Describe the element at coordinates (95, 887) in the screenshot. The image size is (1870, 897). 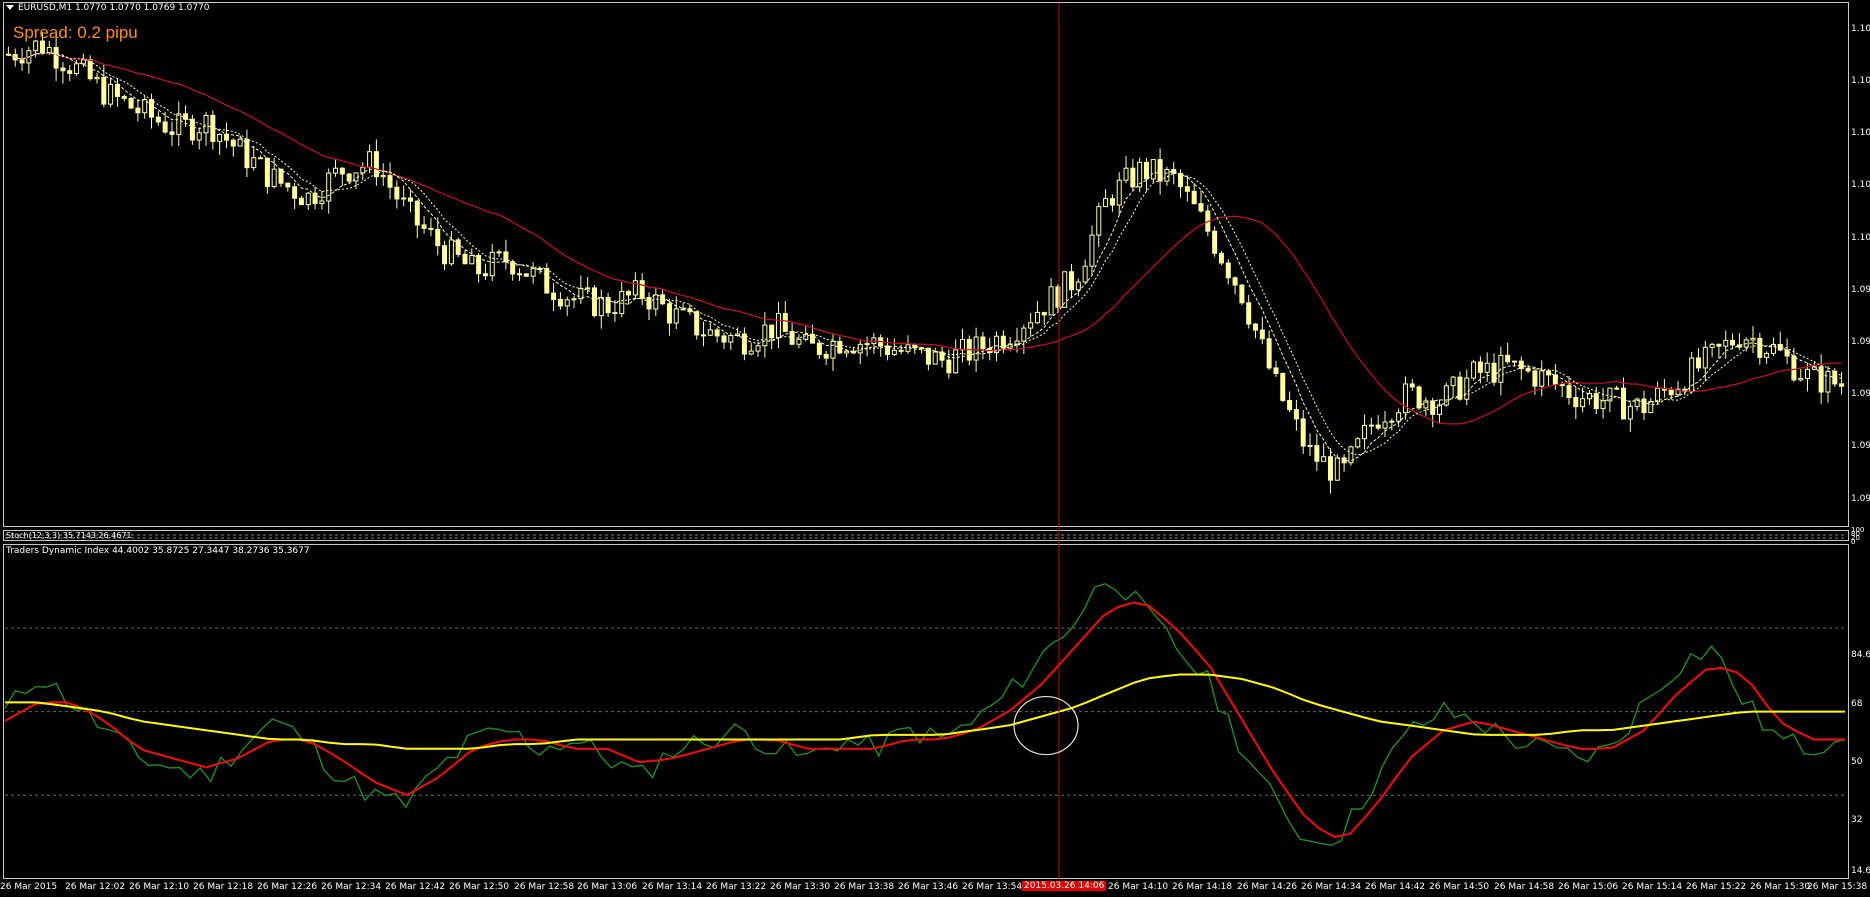
I see `time-tick: 26 Mar 12:02` at that location.